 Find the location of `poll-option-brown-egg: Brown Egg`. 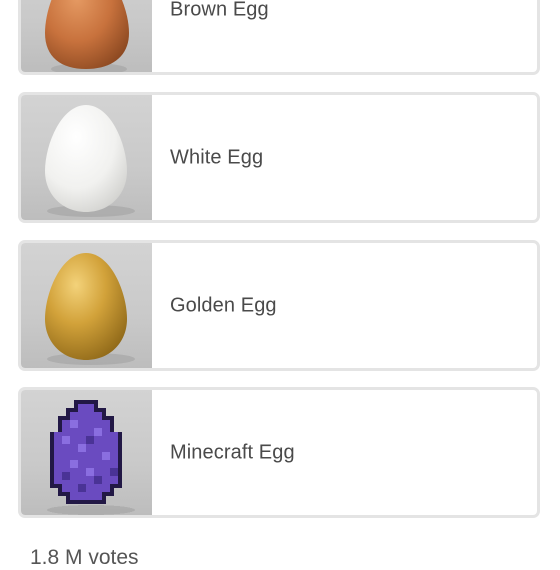

poll-option-brown-egg: Brown Egg is located at coordinates (279, 37).